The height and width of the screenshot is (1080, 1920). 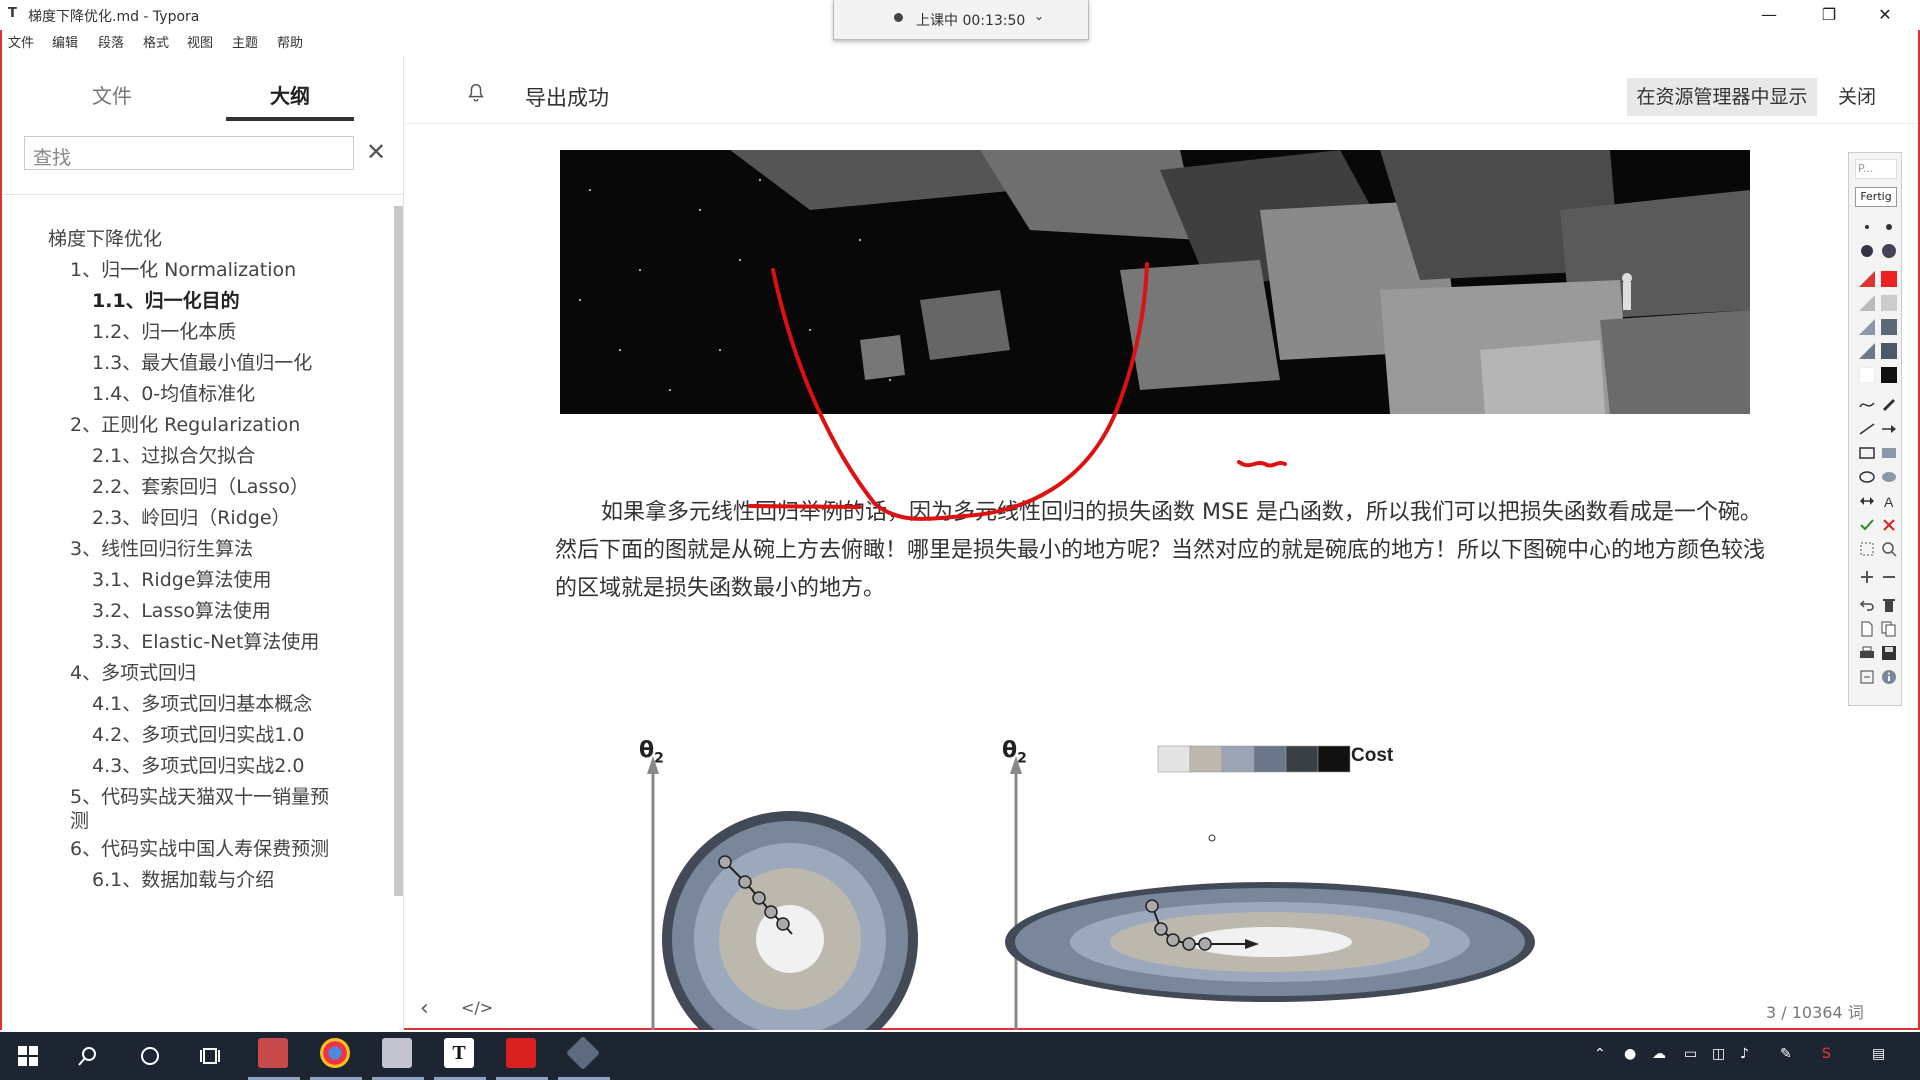 I want to click on red-highlight-icon, so click(x=1867, y=279).